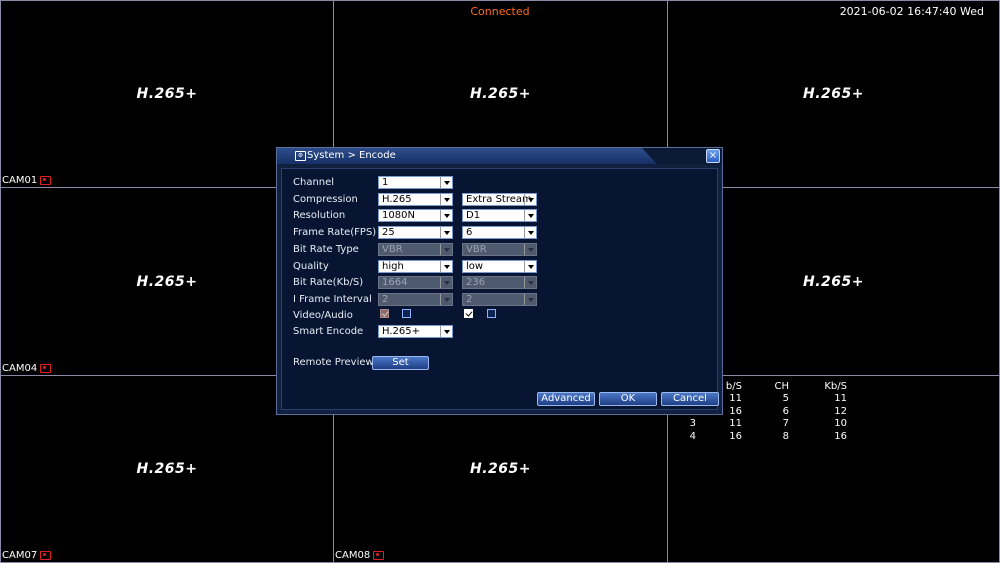 The width and height of the screenshot is (1000, 563). Describe the element at coordinates (385, 299) in the screenshot. I see `main-i-frame-value: 2` at that location.